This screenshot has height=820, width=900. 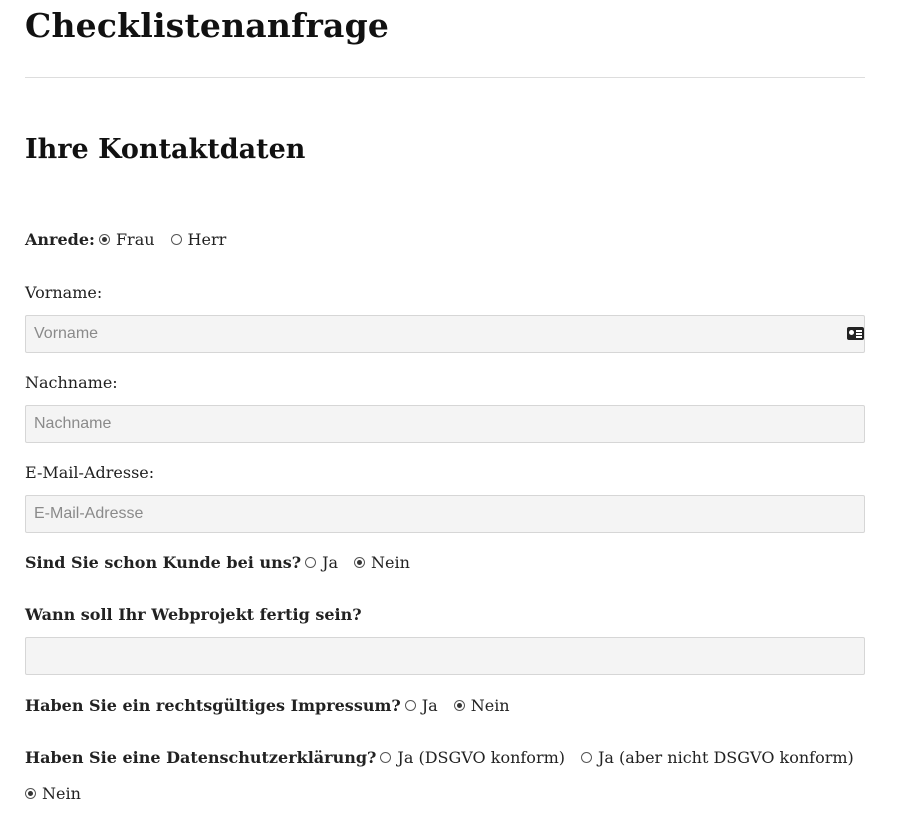 I want to click on anrede-herr-radio, so click(x=176, y=239).